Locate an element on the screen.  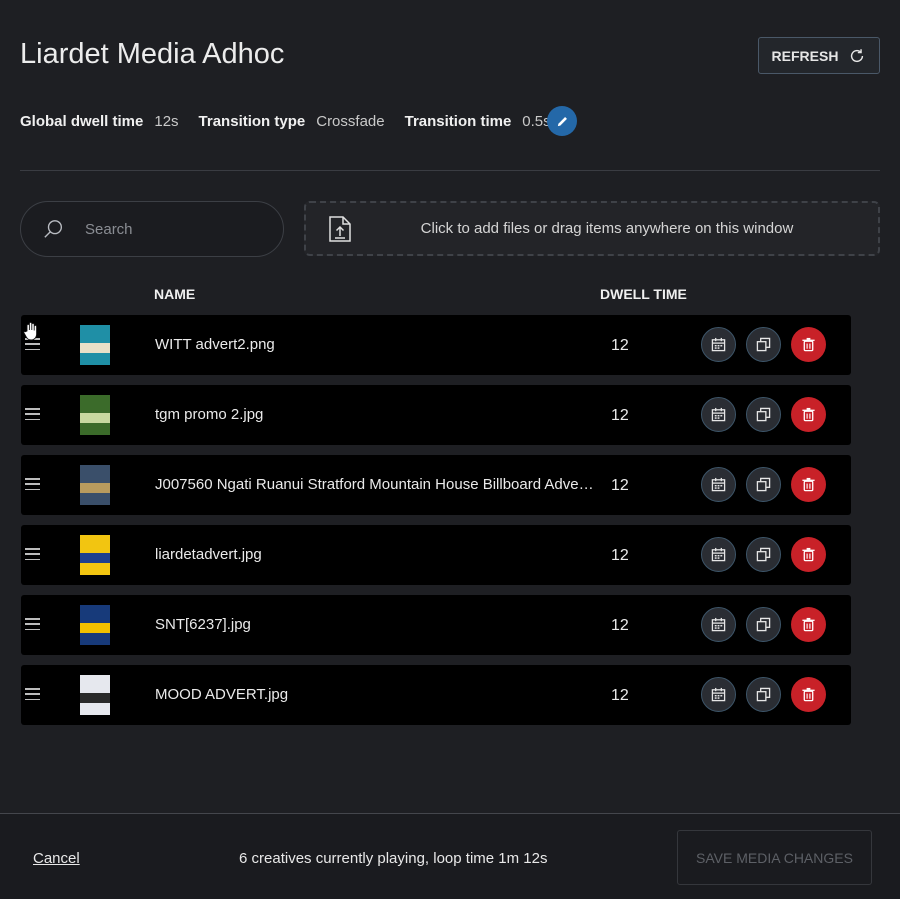
media-row: MOOD ADVERT.jpg 12 is located at coordinates (436, 695).